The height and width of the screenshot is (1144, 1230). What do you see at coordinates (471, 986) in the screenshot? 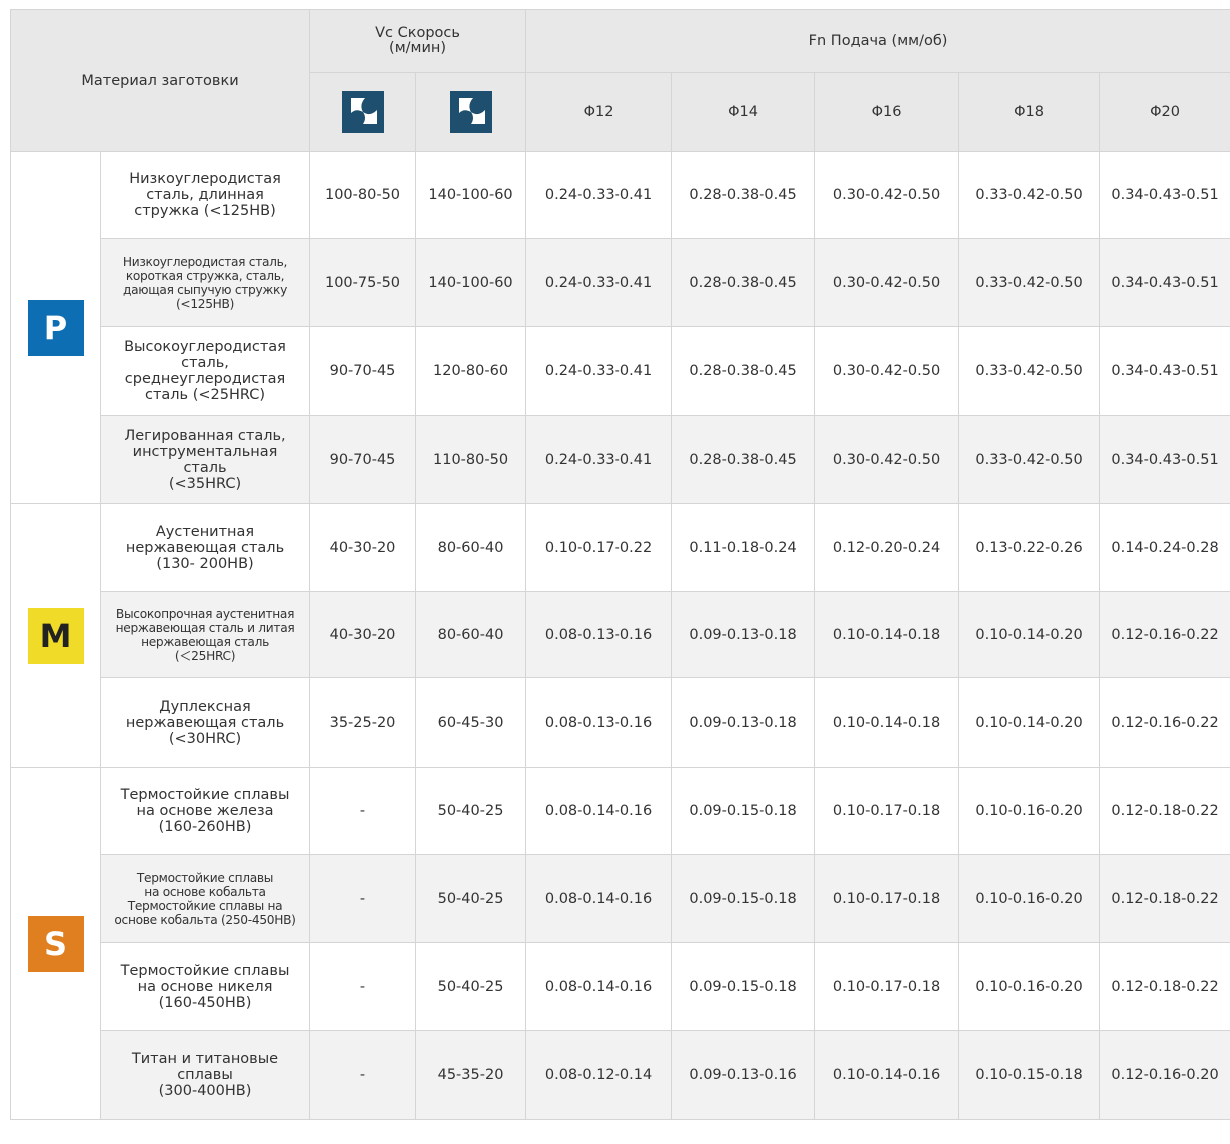
I see `vc-value-cell: 50-40-25` at bounding box center [471, 986].